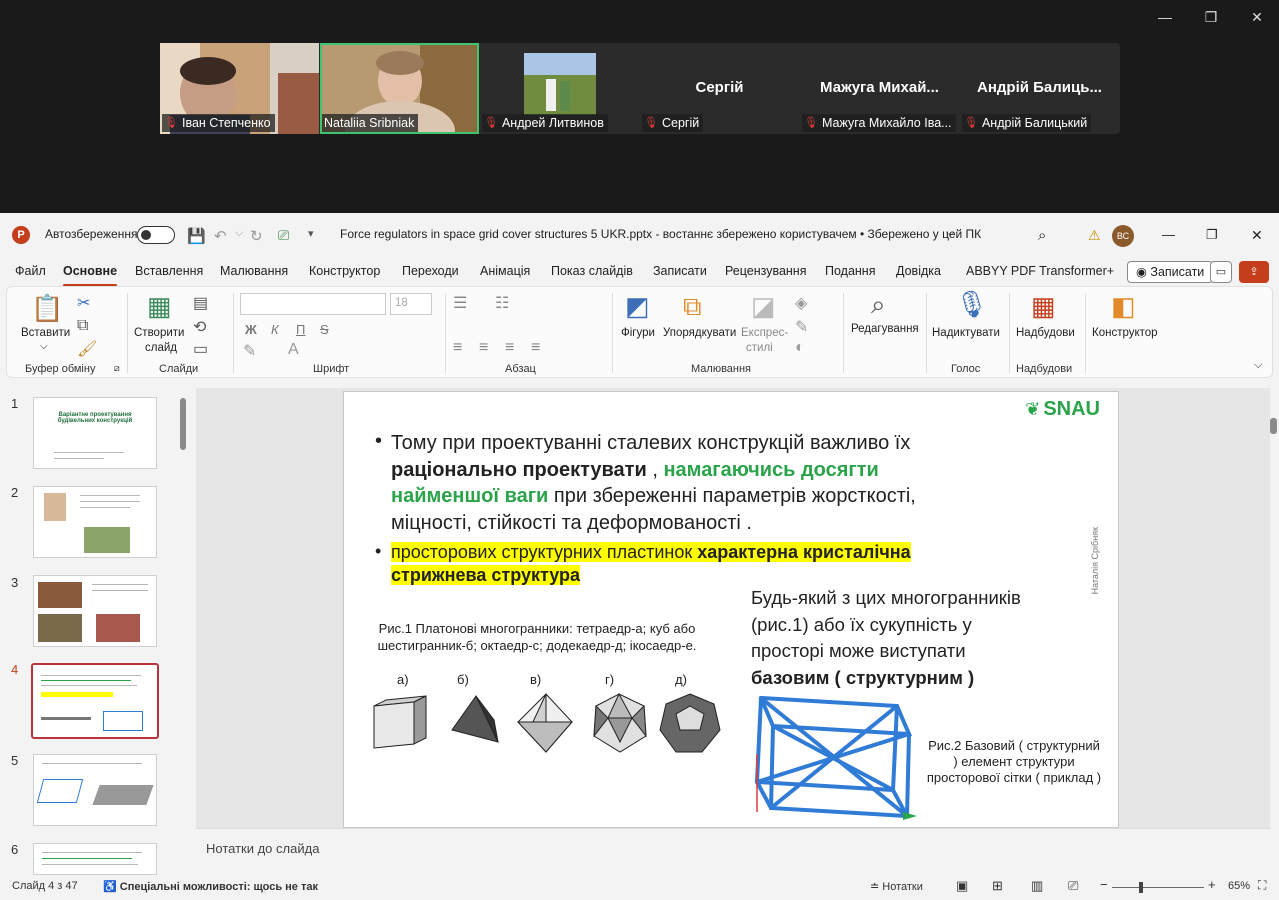 The height and width of the screenshot is (900, 1279). Describe the element at coordinates (1212, 884) in the screenshot. I see `zoom-in-icon: +` at that location.